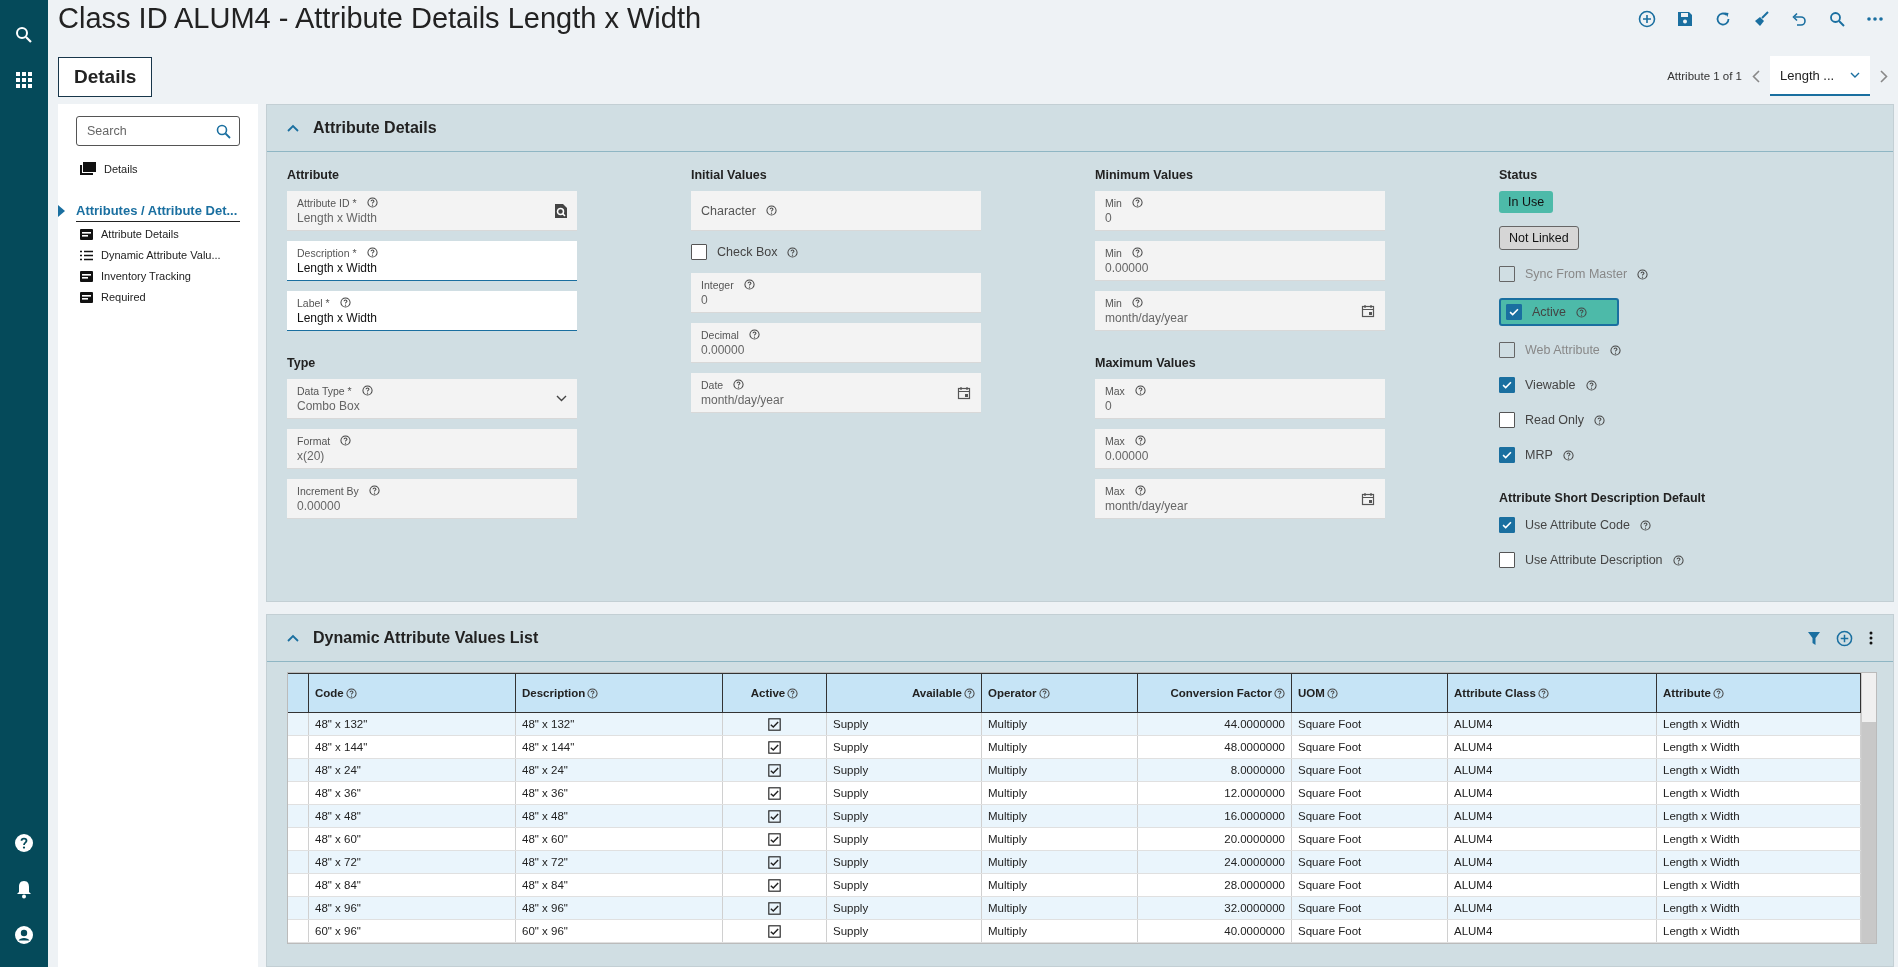  What do you see at coordinates (1059, 693) in the screenshot?
I see `column-header: Operator` at bounding box center [1059, 693].